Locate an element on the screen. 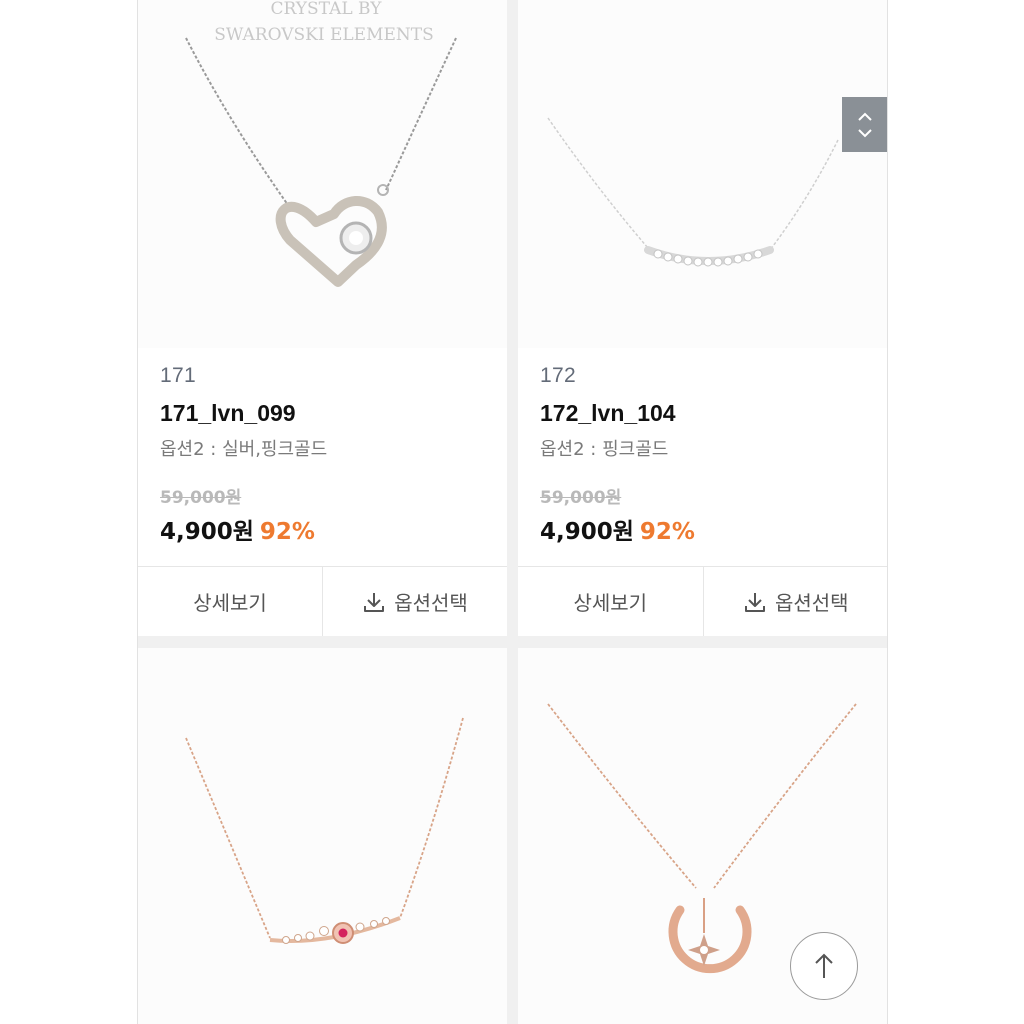 The width and height of the screenshot is (1024, 1024). product-number: 171 is located at coordinates (178, 375).